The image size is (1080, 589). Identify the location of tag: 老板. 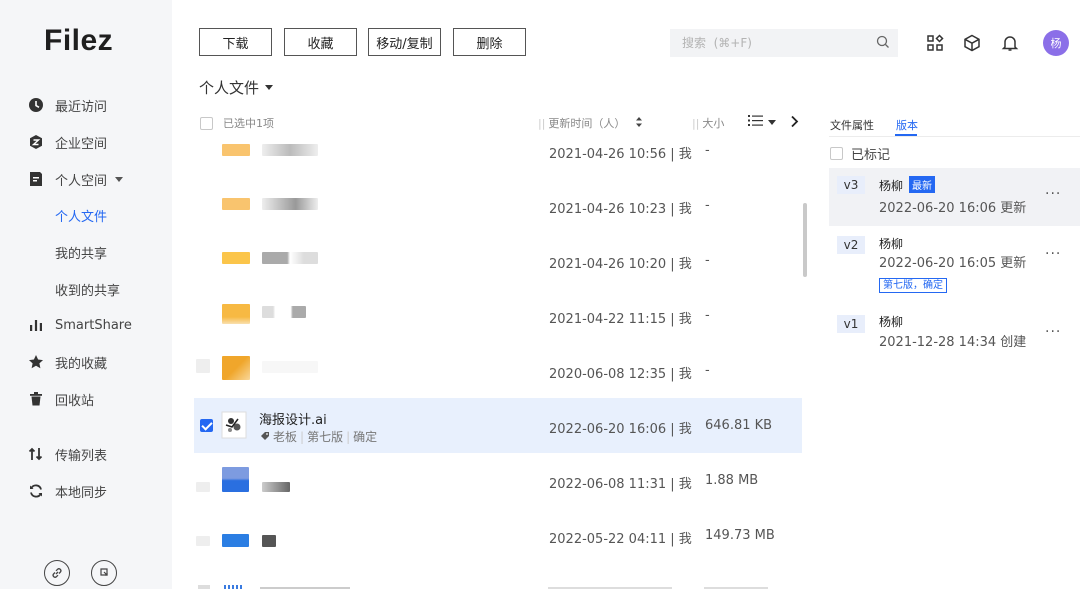
(285, 437).